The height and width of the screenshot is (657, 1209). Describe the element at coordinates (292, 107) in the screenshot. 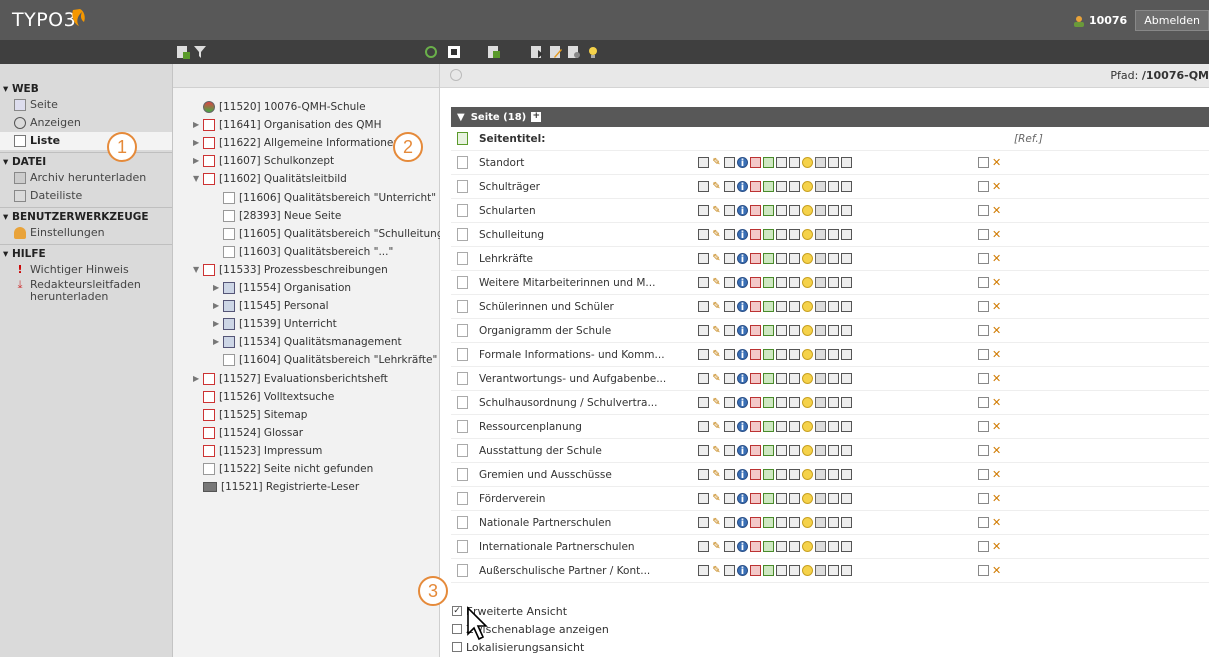

I see `tree-node-label: [11520] 10076-QMH-Schule` at that location.